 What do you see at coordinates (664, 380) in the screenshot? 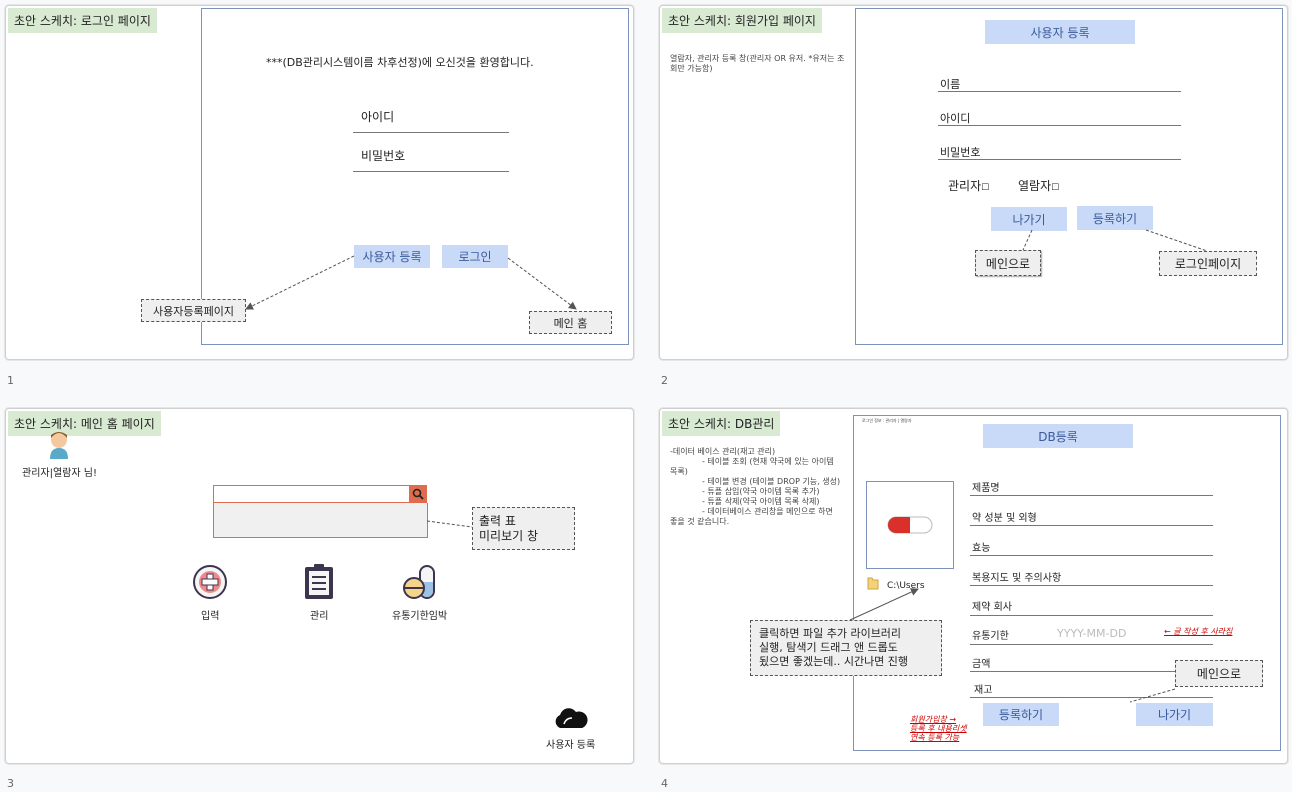
I see `slide-number: 2` at bounding box center [664, 380].